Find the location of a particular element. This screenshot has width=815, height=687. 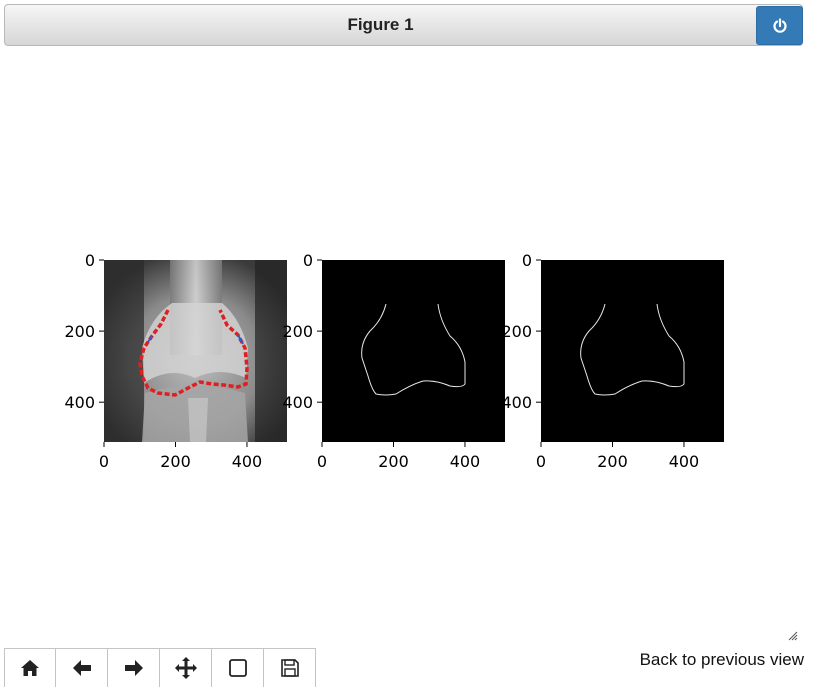

forward-arrow-icon is located at coordinates (133, 668).